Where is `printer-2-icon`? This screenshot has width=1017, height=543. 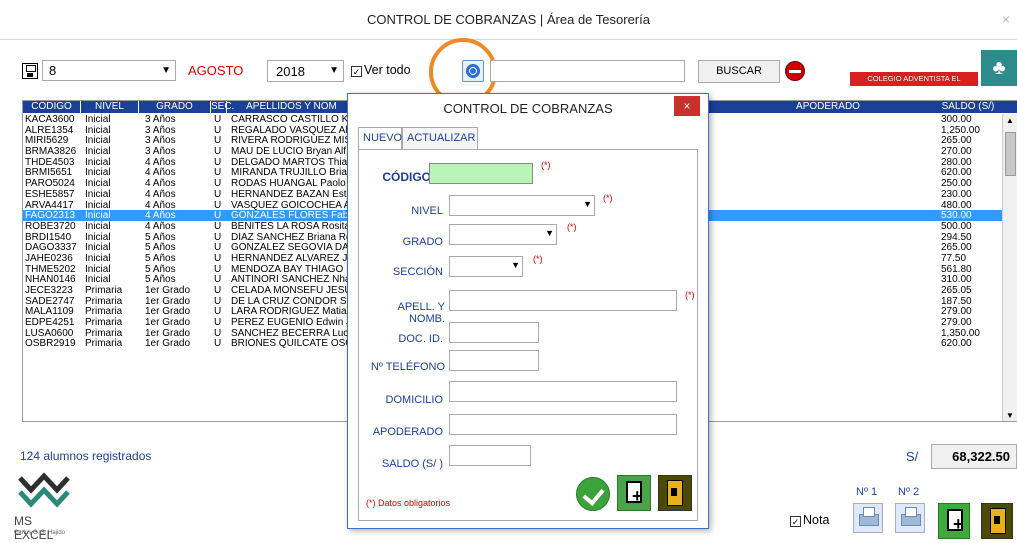
printer-2-icon is located at coordinates (910, 518).